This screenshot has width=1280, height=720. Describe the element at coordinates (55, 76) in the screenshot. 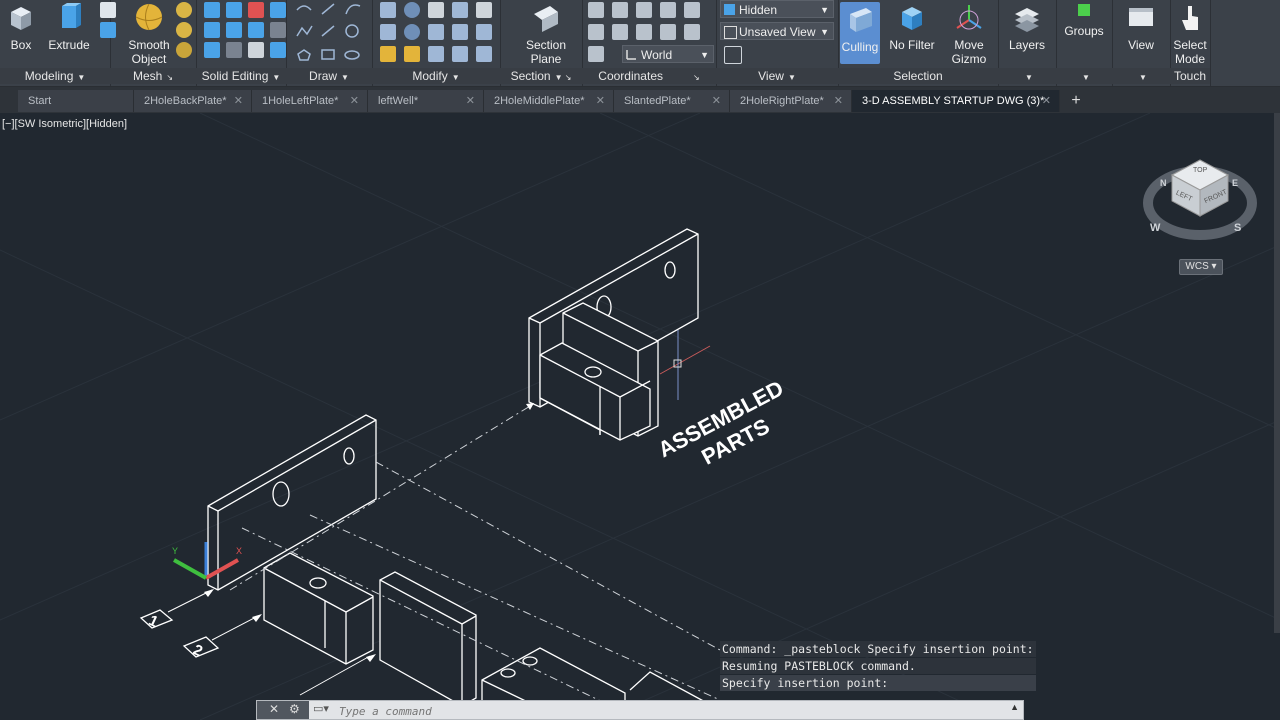

I see `modeling-panel-label: Modeling ▼` at that location.